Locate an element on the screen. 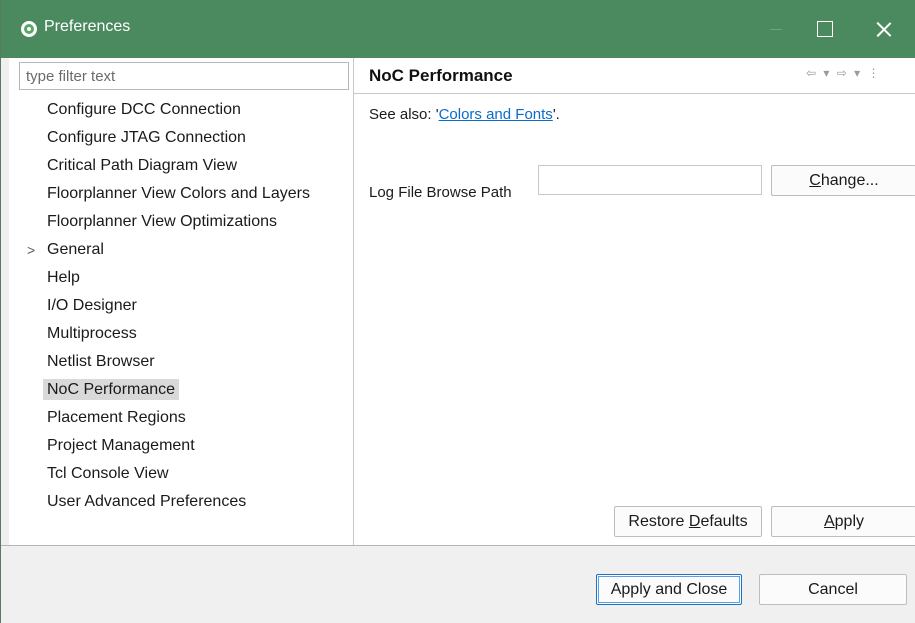 The width and height of the screenshot is (915, 623). tree-item: Multiprocess is located at coordinates (181, 334).